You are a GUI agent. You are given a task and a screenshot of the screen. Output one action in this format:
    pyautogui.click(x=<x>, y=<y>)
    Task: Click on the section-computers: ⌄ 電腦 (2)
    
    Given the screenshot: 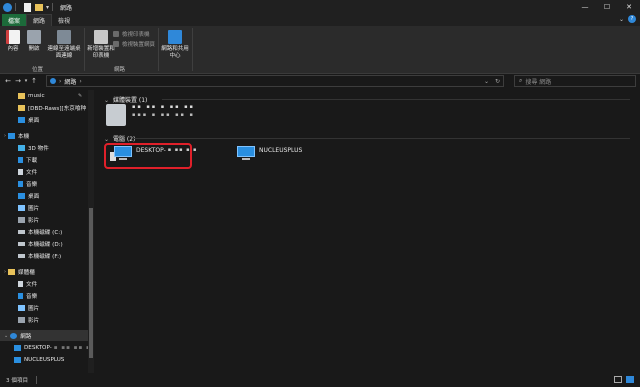 What is the action you would take?
    pyautogui.click(x=119, y=138)
    